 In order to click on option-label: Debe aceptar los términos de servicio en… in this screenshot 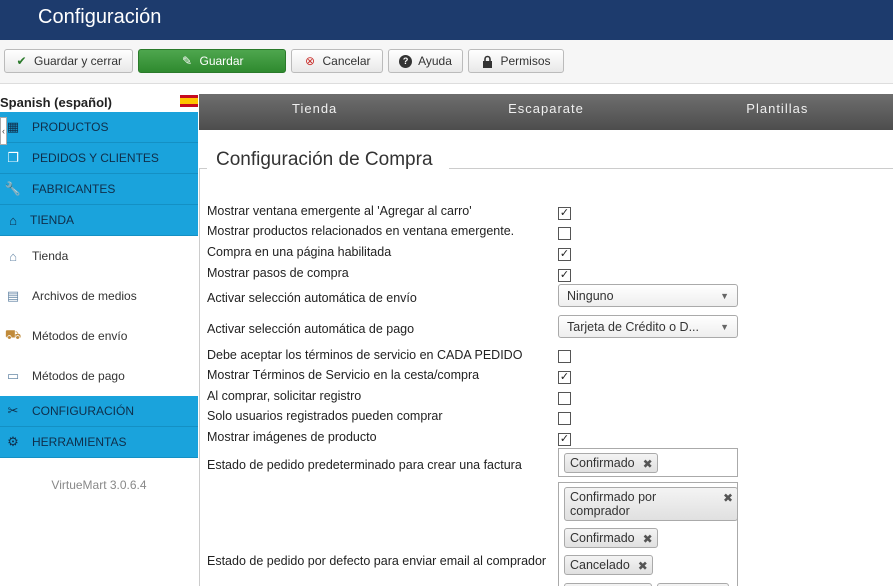, I will do `click(365, 355)`.